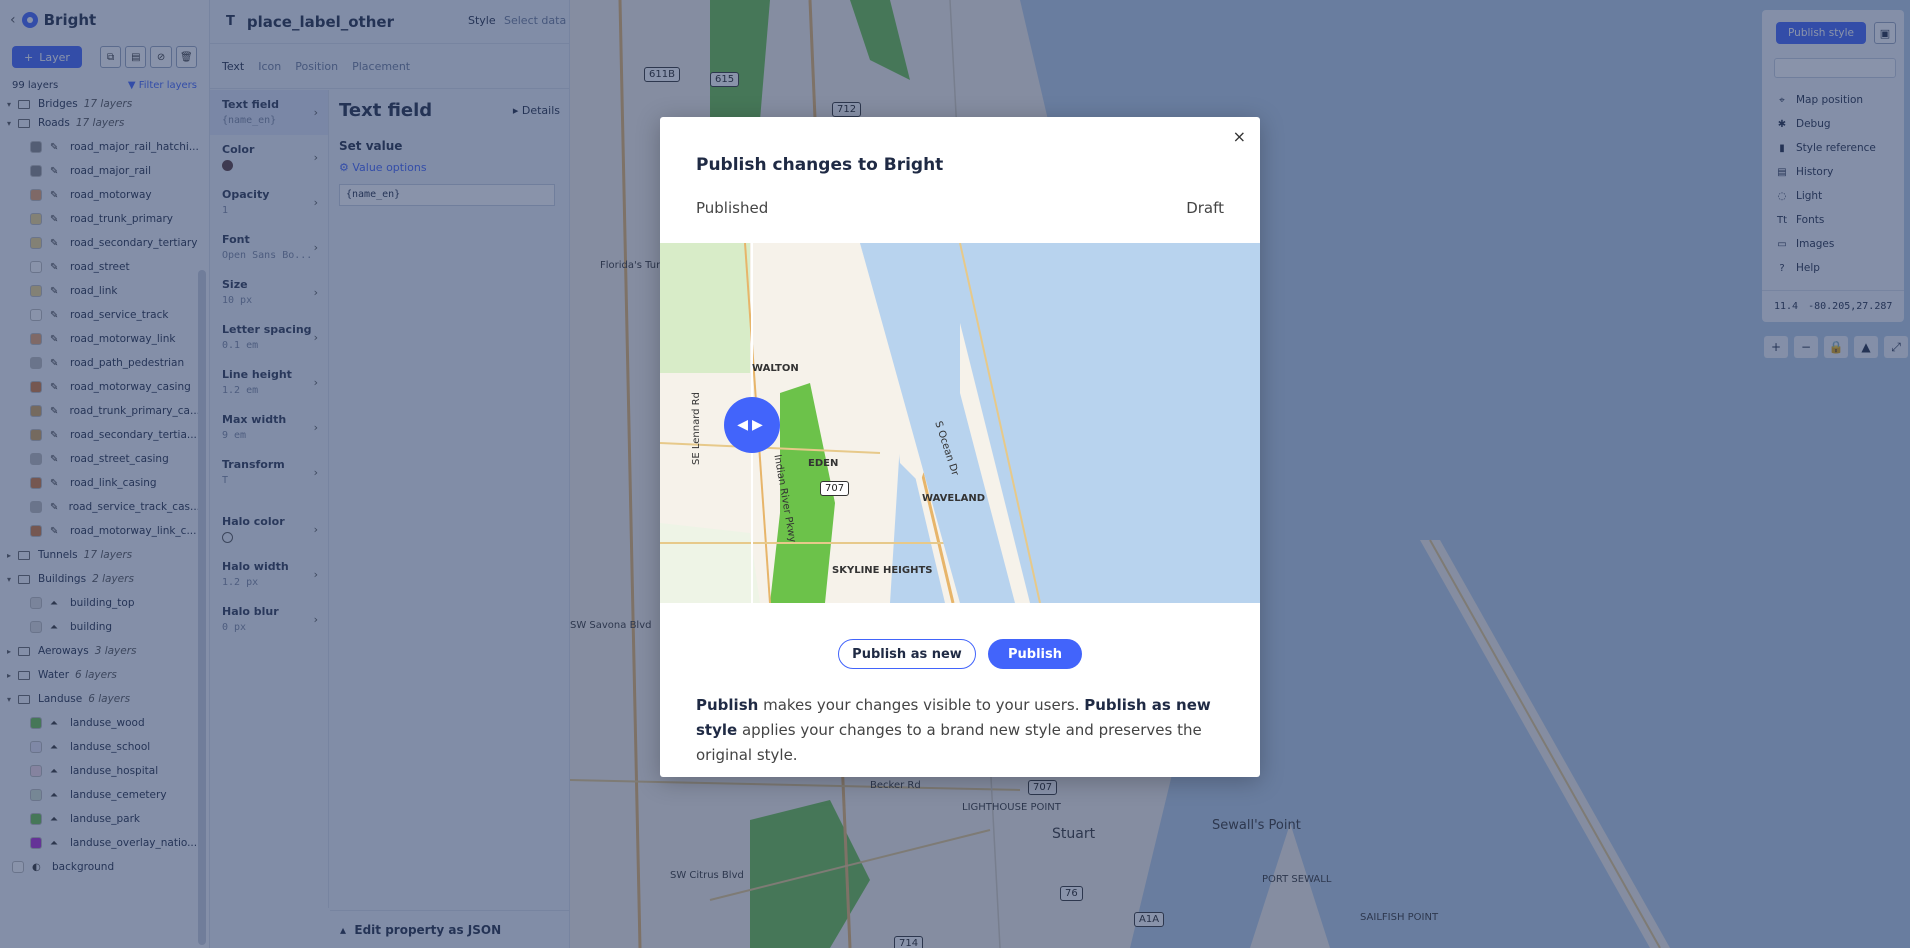  Describe the element at coordinates (1836, 347) in the screenshot. I see `lock-icon: 🔒` at that location.